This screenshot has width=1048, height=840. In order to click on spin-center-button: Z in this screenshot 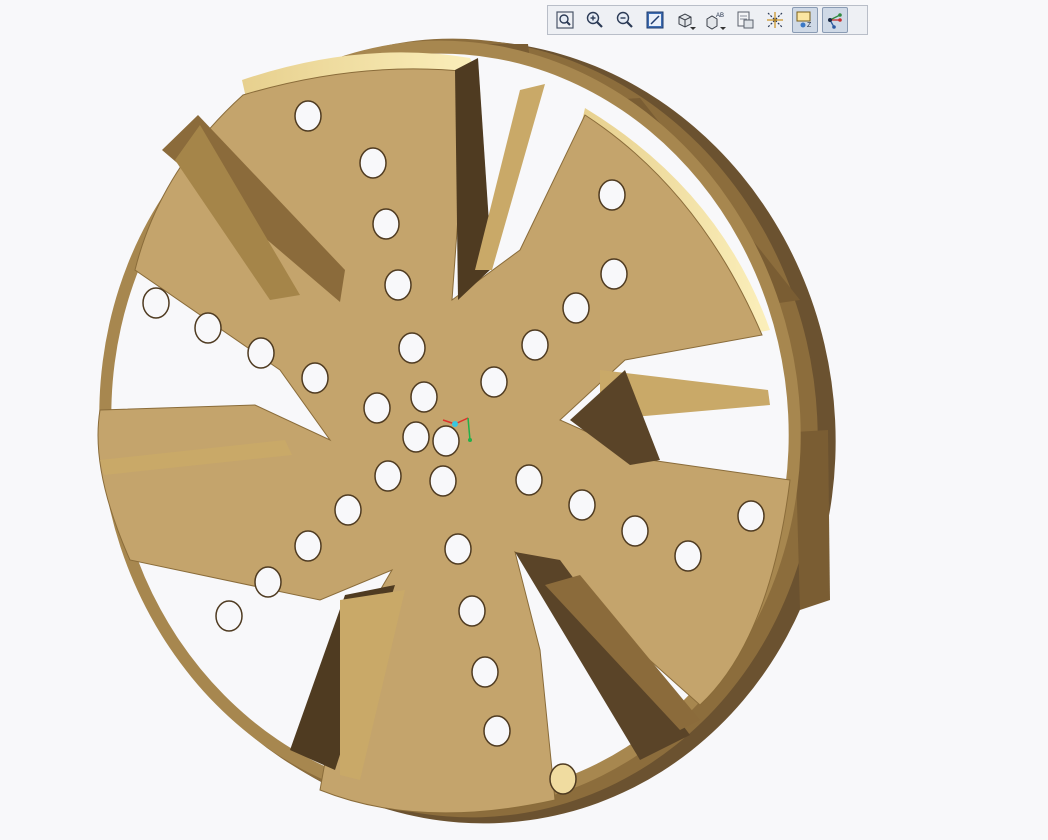, I will do `click(805, 20)`.